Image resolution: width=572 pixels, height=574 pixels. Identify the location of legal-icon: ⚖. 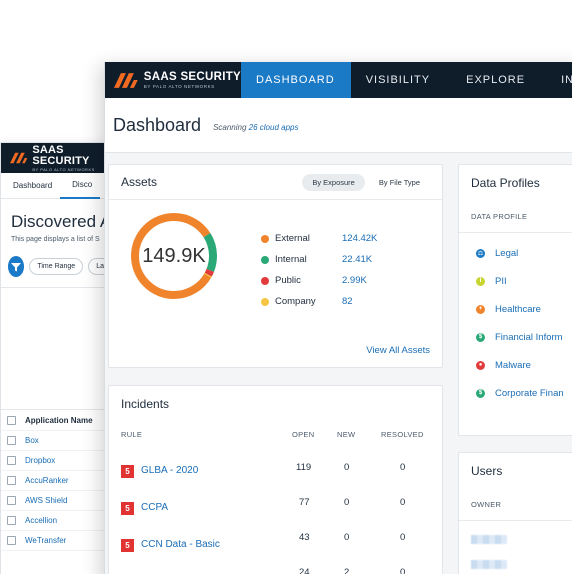
(480, 253).